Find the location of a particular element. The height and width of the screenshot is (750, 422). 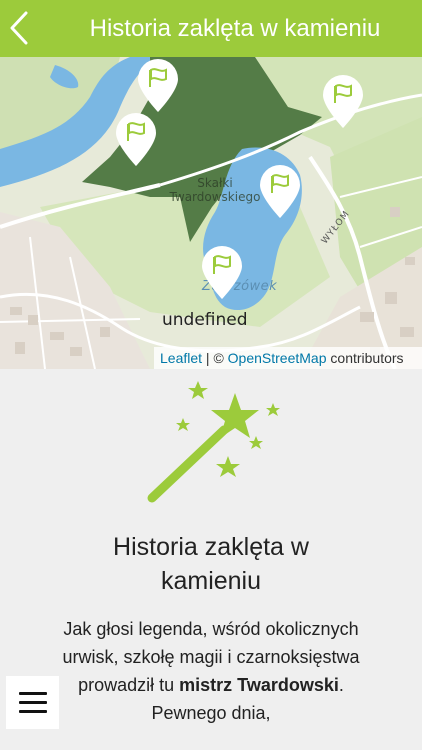

marker-popup-text: undefined is located at coordinates (205, 320).